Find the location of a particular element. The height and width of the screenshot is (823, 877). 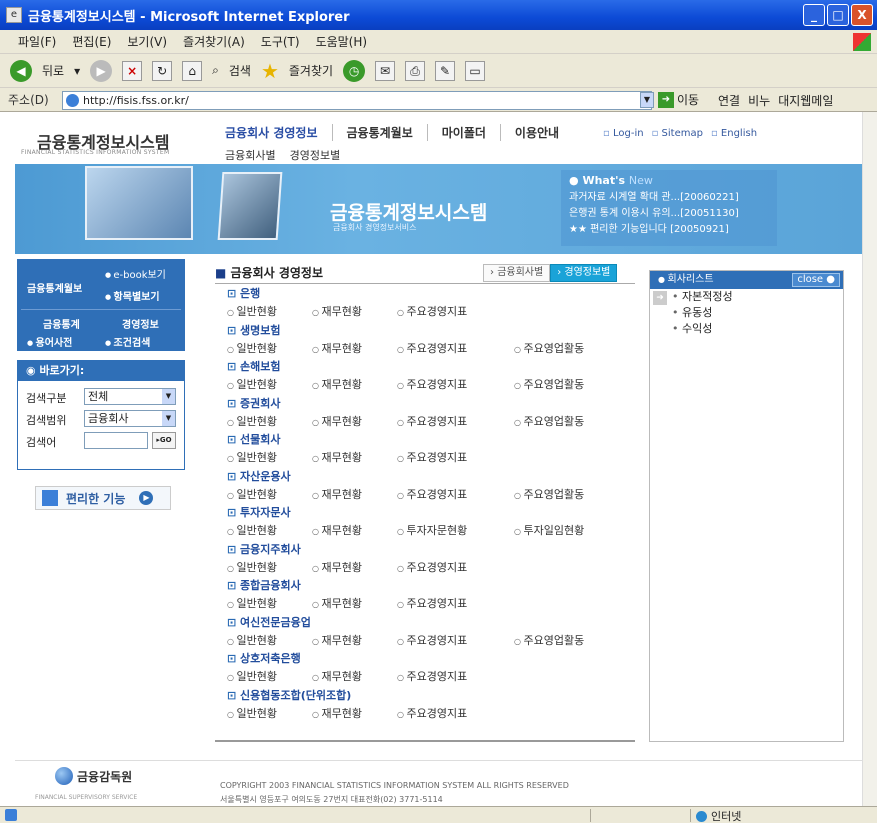

category-header: 증권회사 is located at coordinates (431, 404).